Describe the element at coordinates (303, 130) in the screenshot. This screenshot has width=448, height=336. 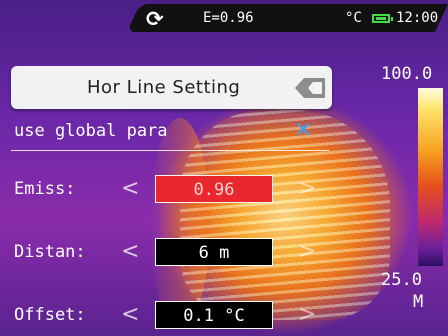
I see `close-icon: ✕` at that location.